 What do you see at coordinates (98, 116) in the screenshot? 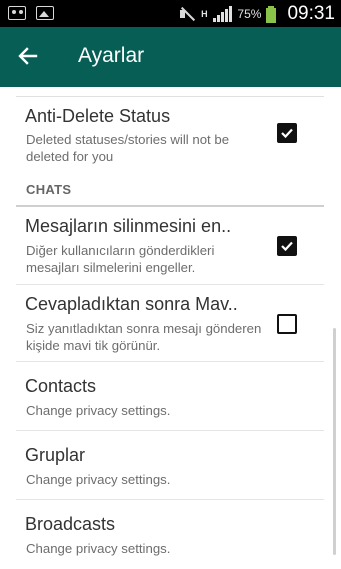
I see `item-title: Anti-Delete Status` at bounding box center [98, 116].